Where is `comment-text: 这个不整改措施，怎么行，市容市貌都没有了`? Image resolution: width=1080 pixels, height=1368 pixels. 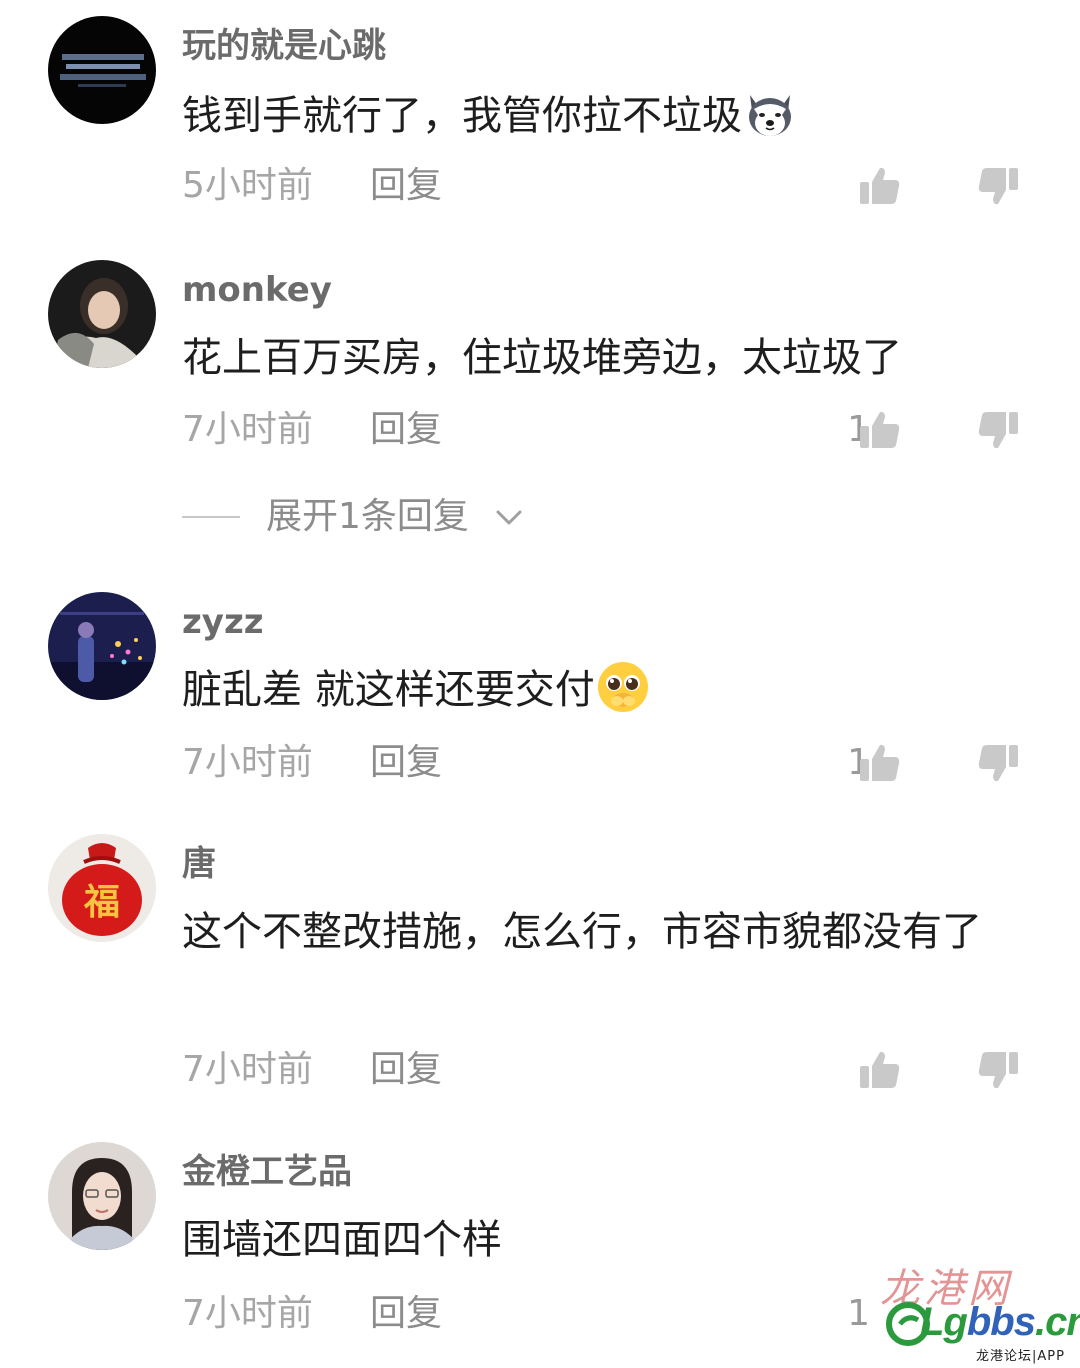
comment-text: 这个不整改措施，怎么行，市容市貌都没有了 is located at coordinates (582, 932).